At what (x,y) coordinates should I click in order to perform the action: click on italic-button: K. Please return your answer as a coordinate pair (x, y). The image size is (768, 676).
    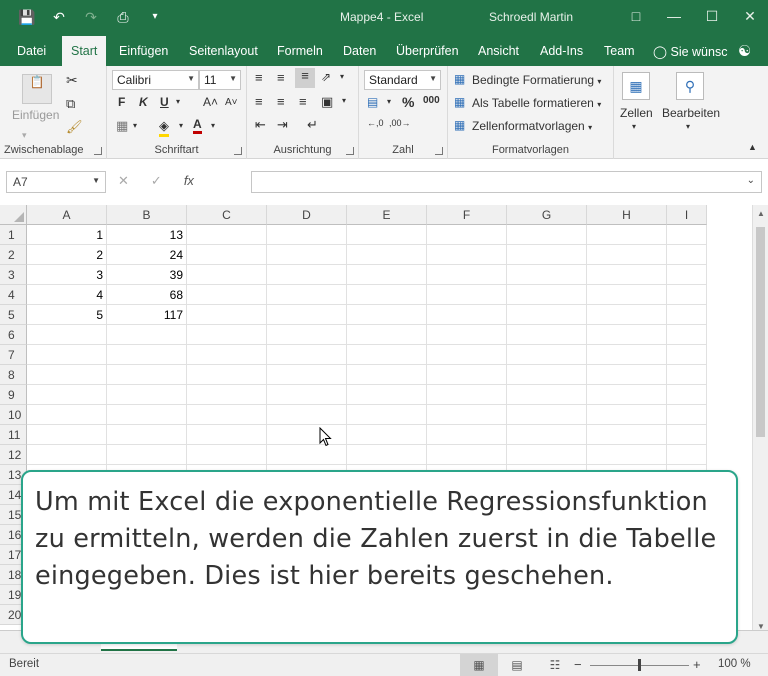
    Looking at the image, I should click on (143, 102).